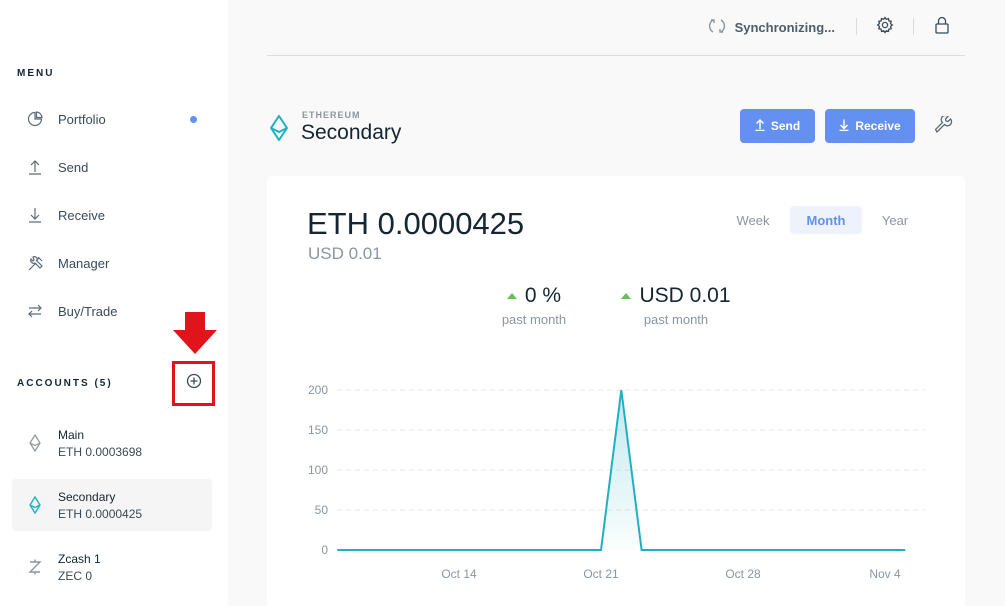 The image size is (1005, 606). I want to click on sidebar-item-send: Send, so click(112, 167).